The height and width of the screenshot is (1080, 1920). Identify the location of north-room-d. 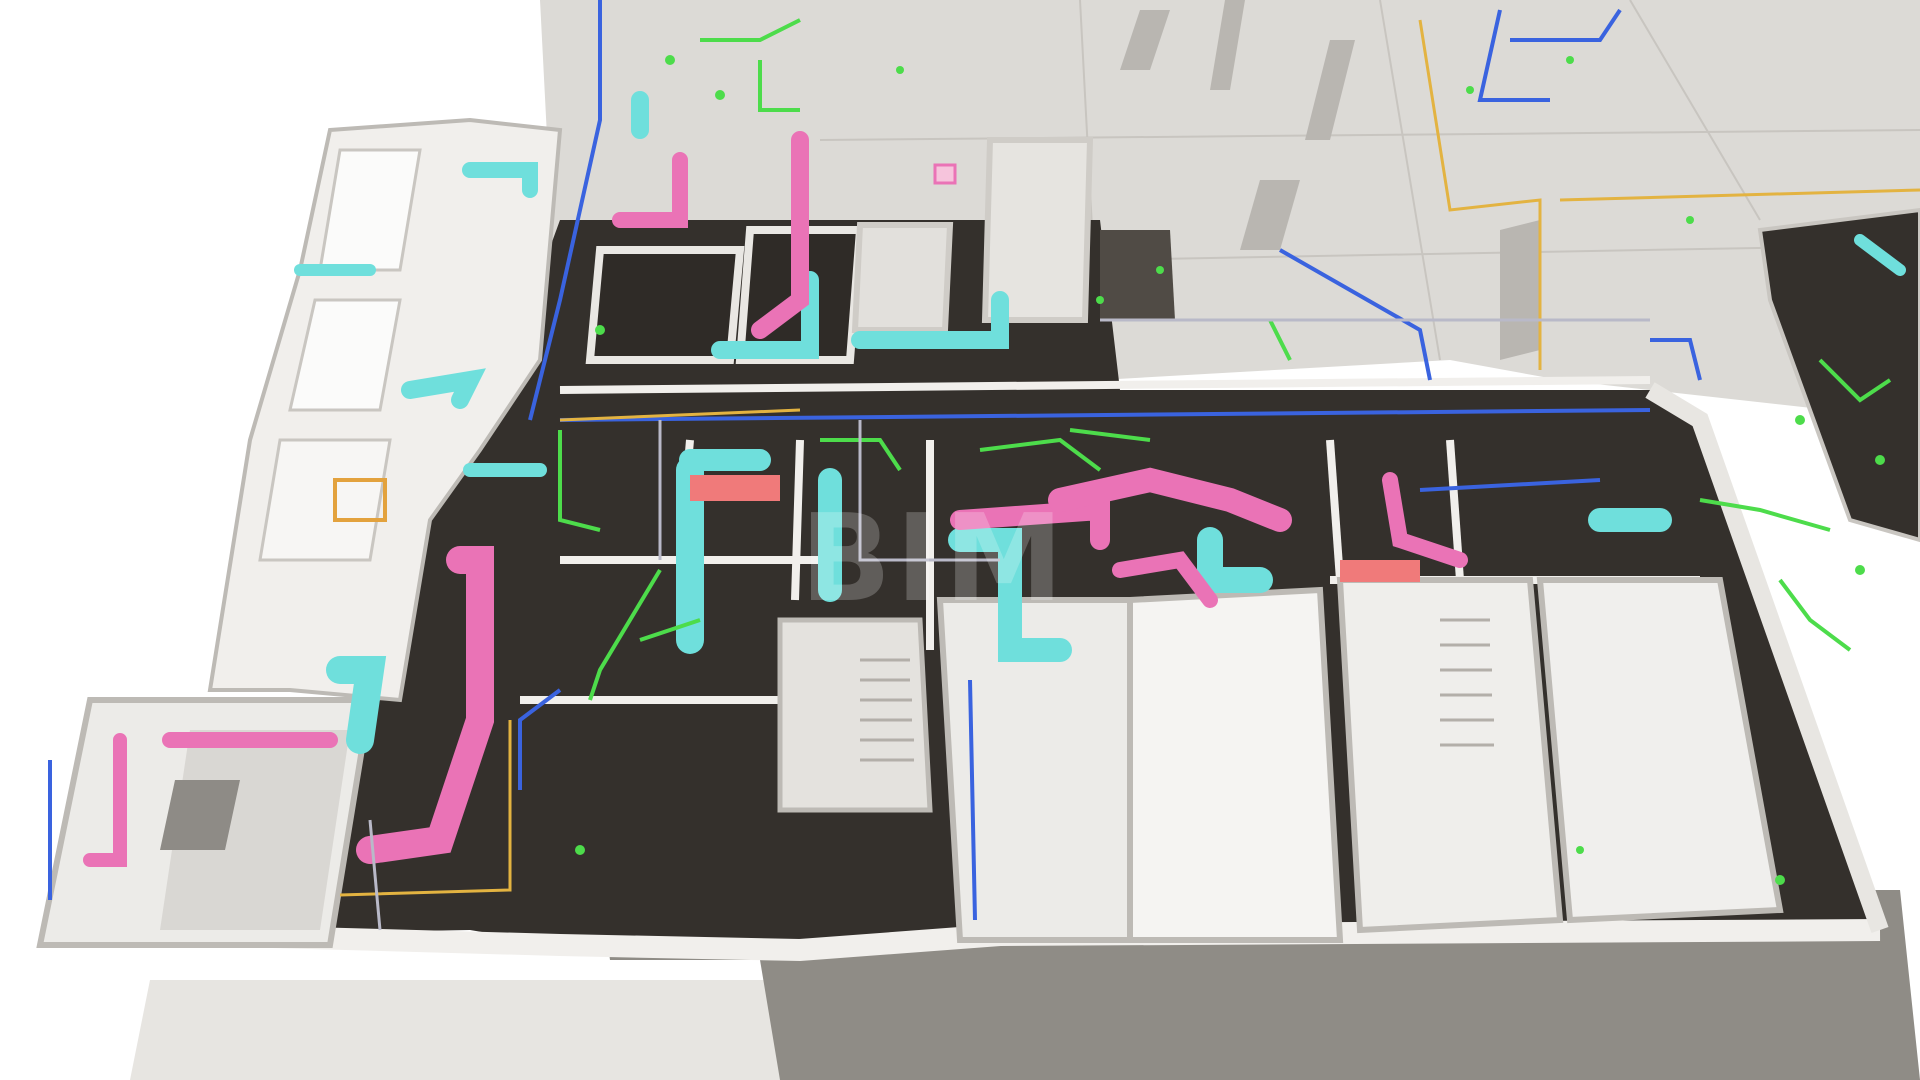
(1137, 275).